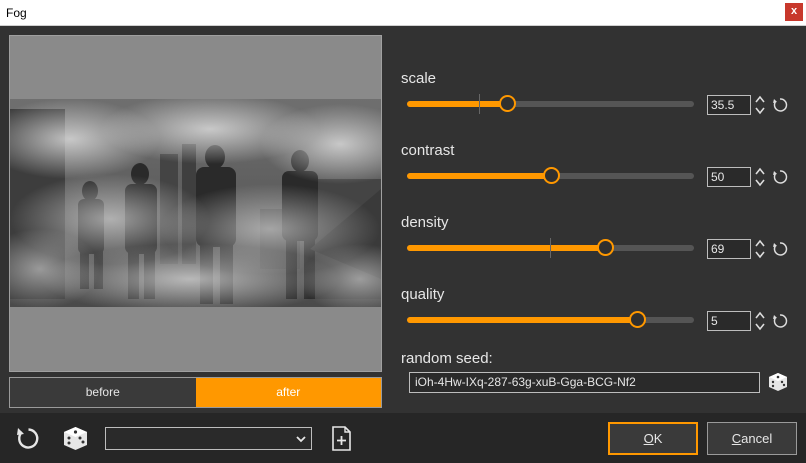 This screenshot has height=463, width=806. What do you see at coordinates (760, 321) in the screenshot?
I see `quality-spin-icon` at bounding box center [760, 321].